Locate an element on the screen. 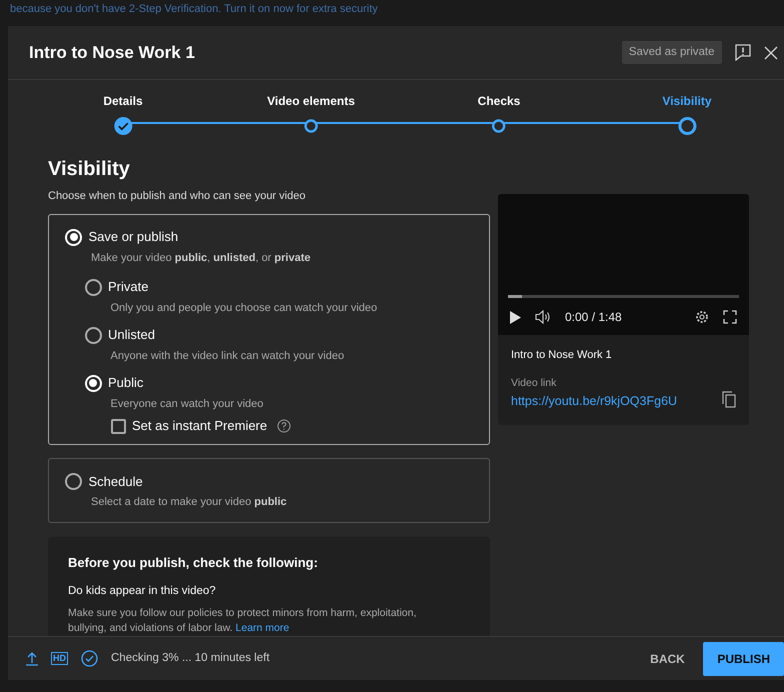 The height and width of the screenshot is (692, 784). video-link-label: Video link is located at coordinates (534, 383).